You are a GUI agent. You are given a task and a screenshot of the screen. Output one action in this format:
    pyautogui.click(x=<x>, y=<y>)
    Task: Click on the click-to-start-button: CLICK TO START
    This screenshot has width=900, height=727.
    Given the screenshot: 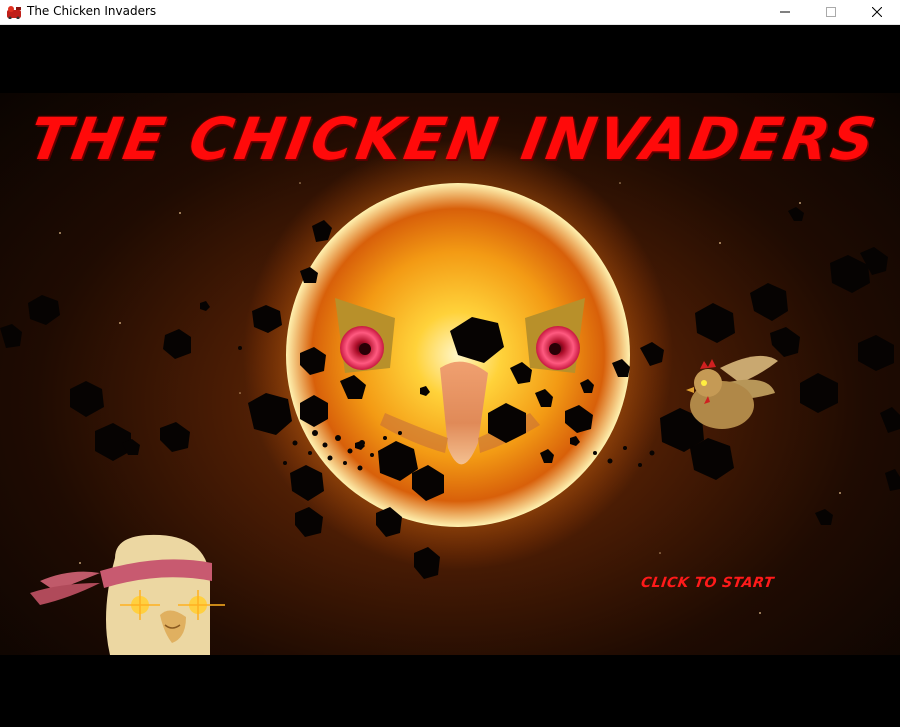 What is the action you would take?
    pyautogui.click(x=706, y=586)
    